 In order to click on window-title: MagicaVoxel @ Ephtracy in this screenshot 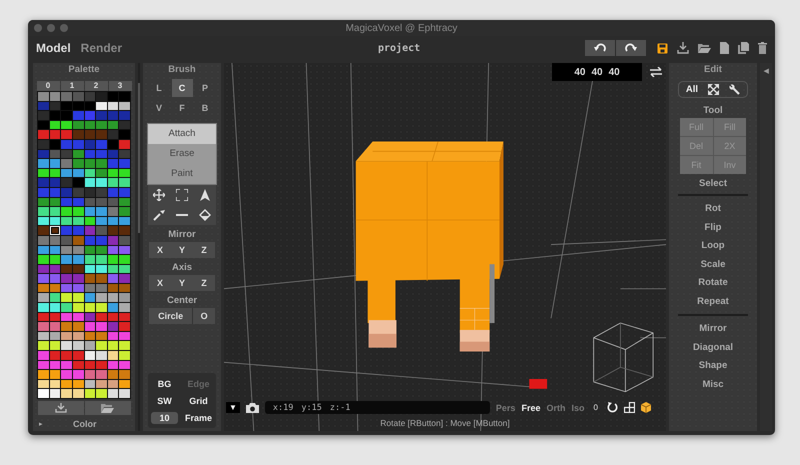, I will do `click(402, 28)`.